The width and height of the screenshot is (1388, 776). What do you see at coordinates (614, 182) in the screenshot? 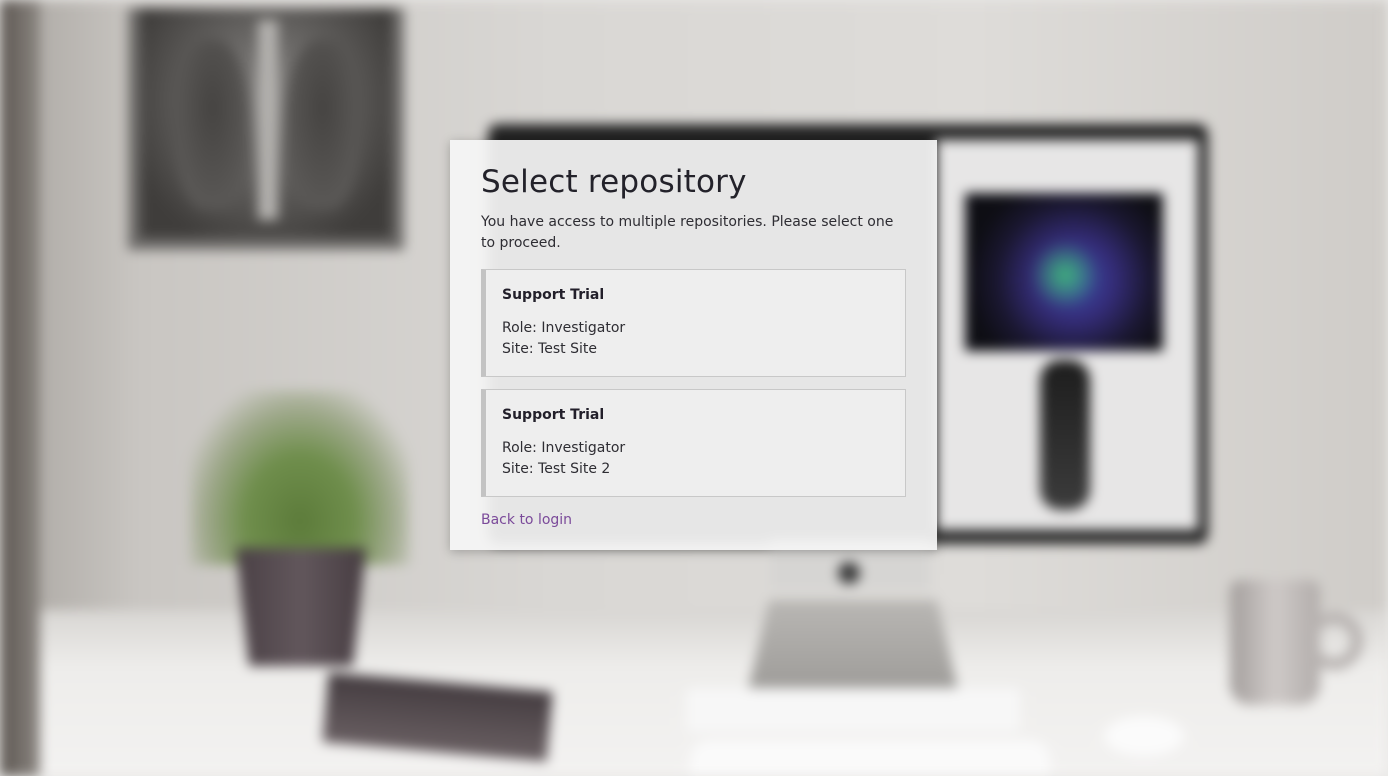
I see `page-title: Select repository` at bounding box center [614, 182].